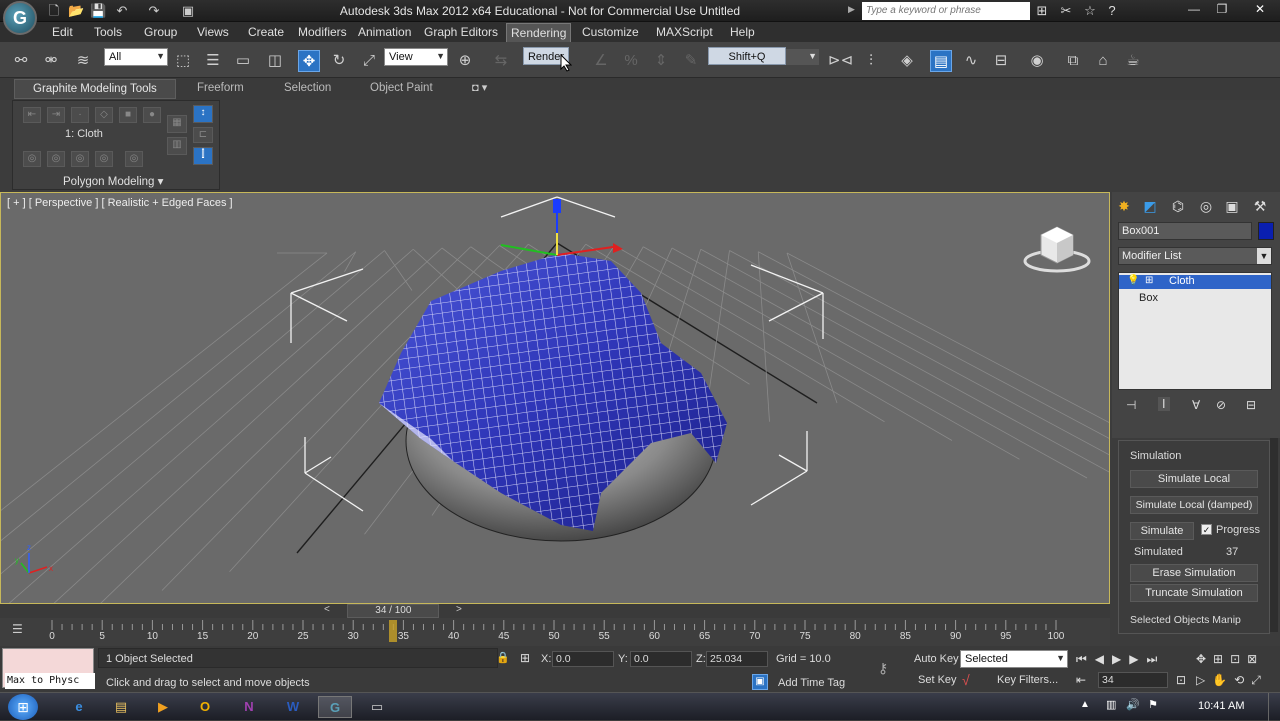  I want to click on named-selection-dropdown: ▼, so click(802, 57).